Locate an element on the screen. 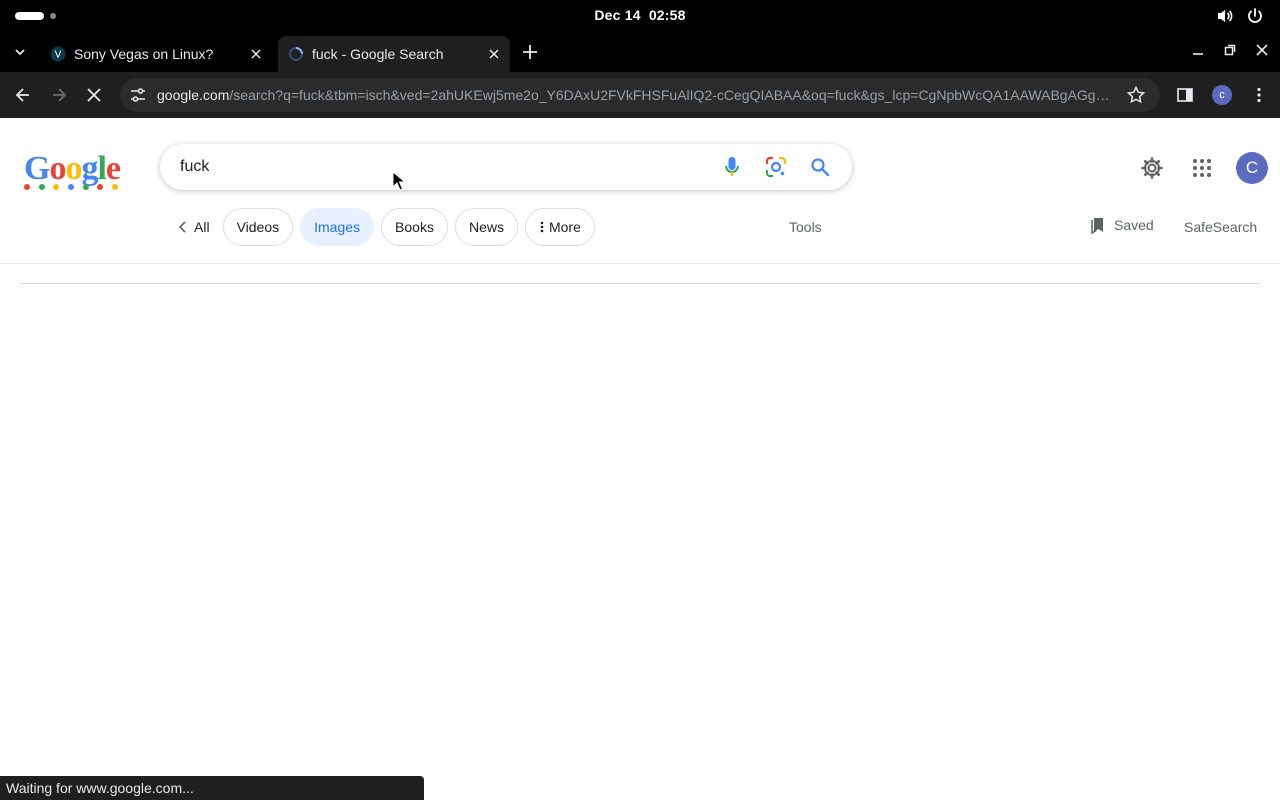 This screenshot has height=800, width=1280. more-vert-icon is located at coordinates (542, 227).